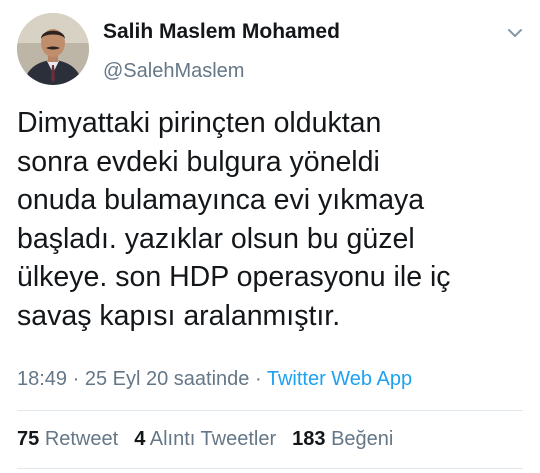 The width and height of the screenshot is (540, 473). What do you see at coordinates (198, 161) in the screenshot?
I see `tweet-text-line: sonra evdeki bulgura yöneldi` at bounding box center [198, 161].